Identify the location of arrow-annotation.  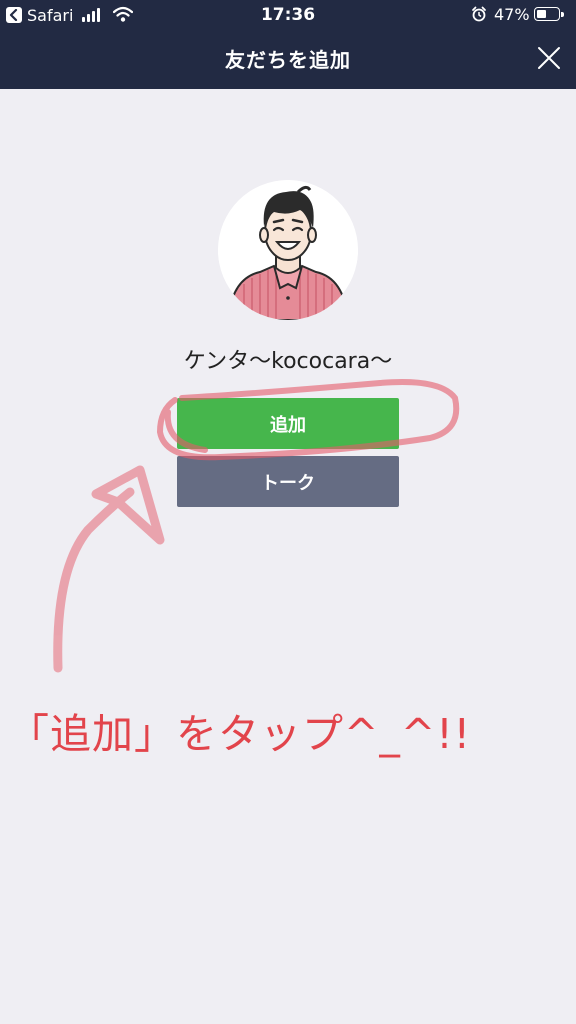
(109, 569).